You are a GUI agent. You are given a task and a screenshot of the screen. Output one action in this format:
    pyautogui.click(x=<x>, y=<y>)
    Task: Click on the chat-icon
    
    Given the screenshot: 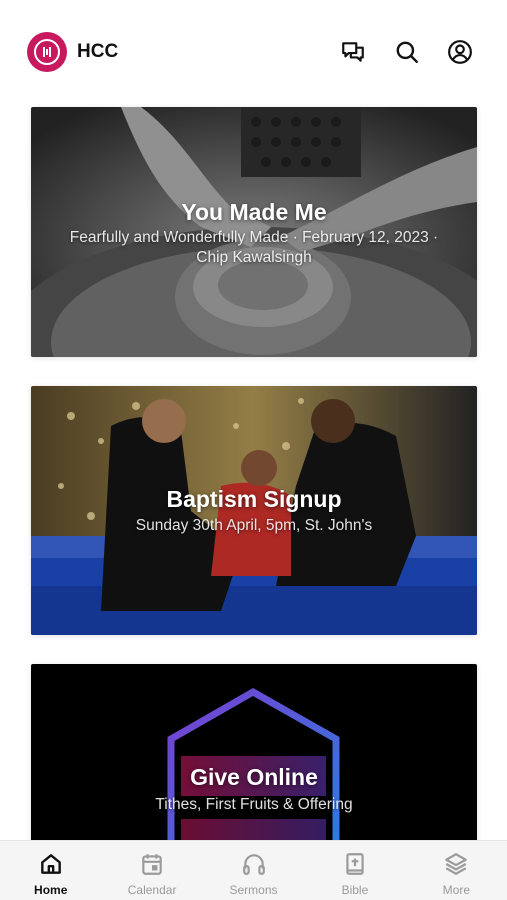 What is the action you would take?
    pyautogui.click(x=353, y=52)
    